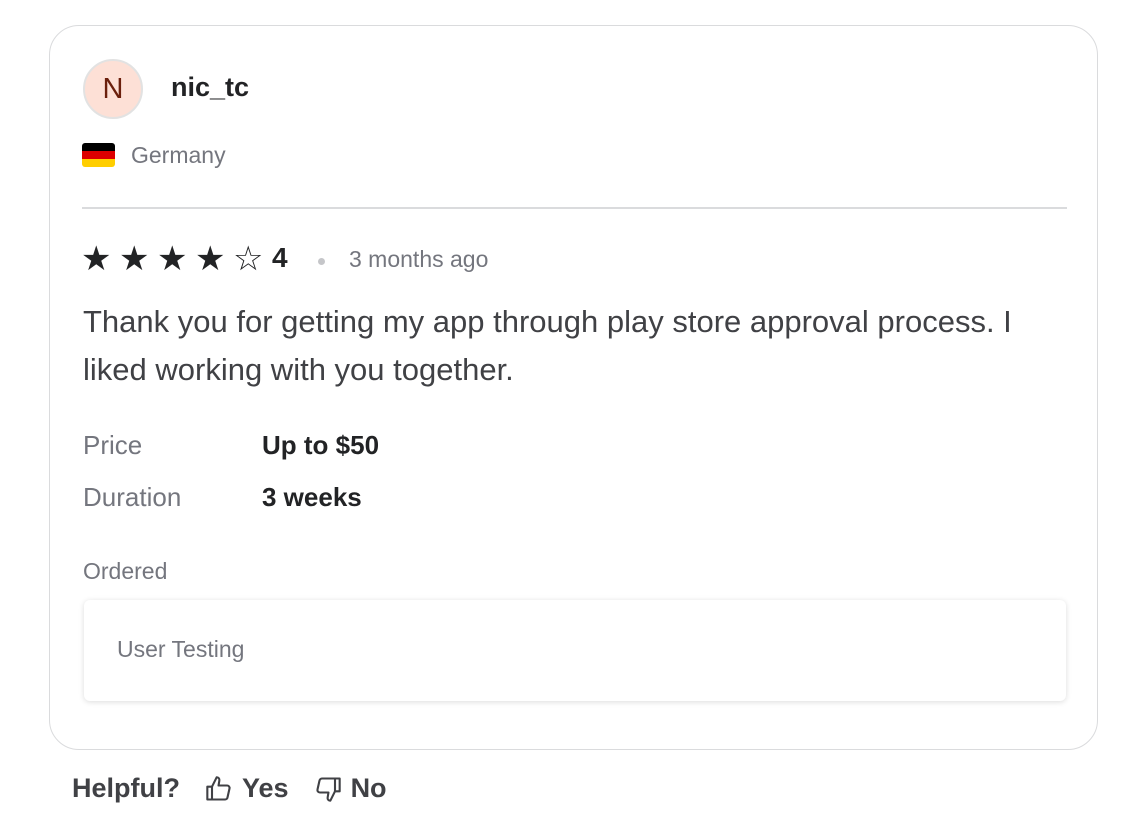  I want to click on reviewer-username: nic_tc, so click(210, 87).